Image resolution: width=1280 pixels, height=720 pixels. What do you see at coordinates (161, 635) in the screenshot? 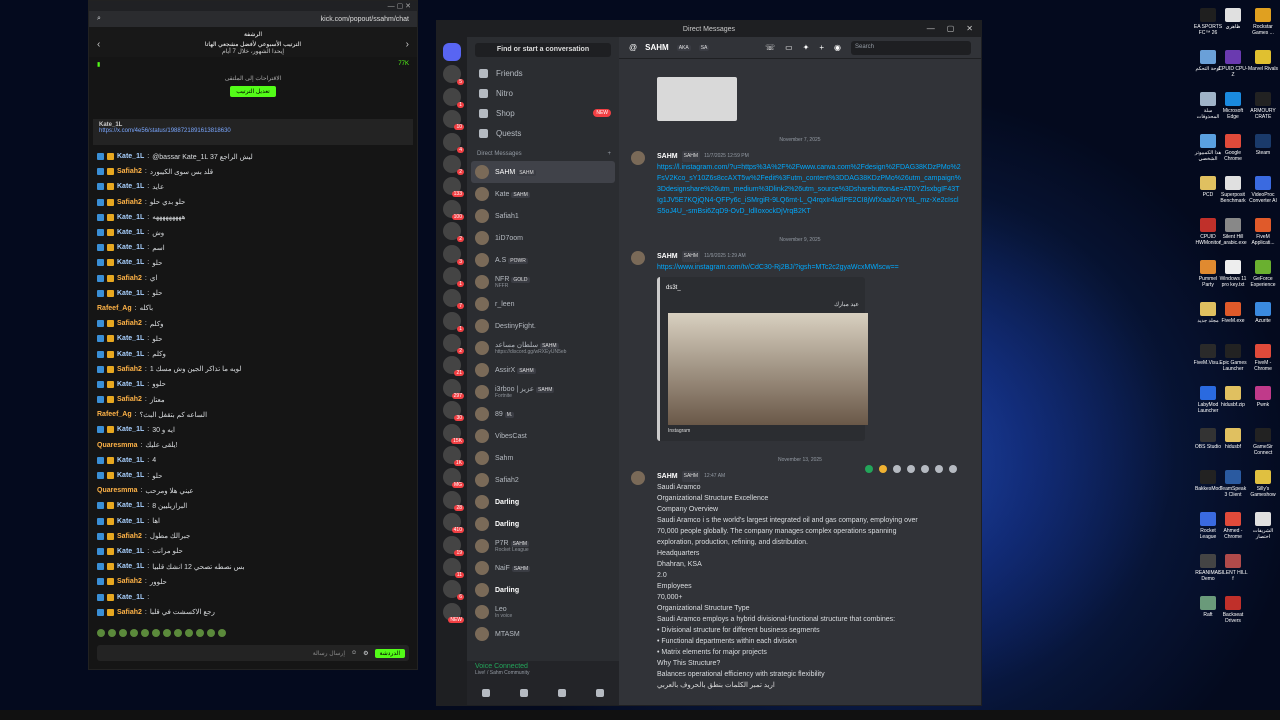
I see `emote-bar` at bounding box center [161, 635].